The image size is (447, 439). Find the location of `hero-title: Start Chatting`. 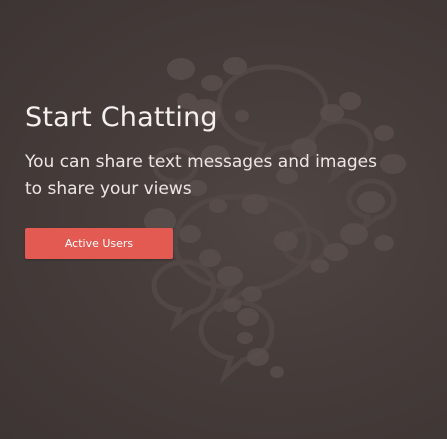

hero-title: Start Chatting is located at coordinates (121, 117).